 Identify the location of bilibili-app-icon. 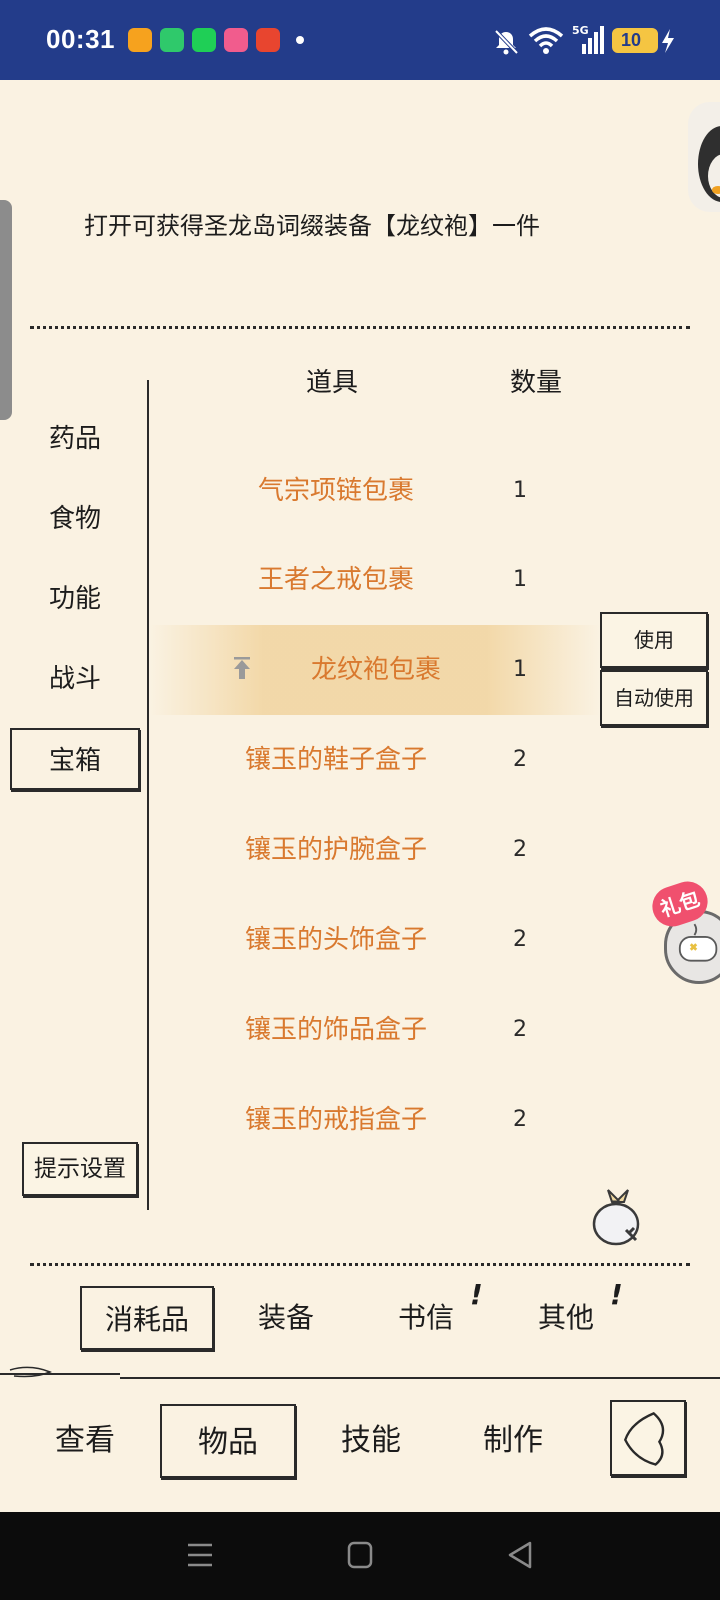
(236, 40).